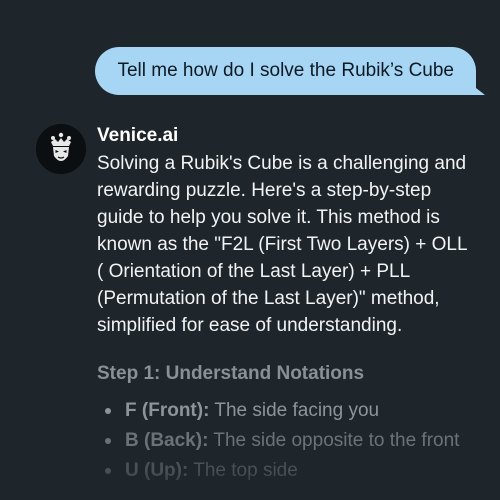 This screenshot has width=500, height=500. I want to click on assistant-name: Venice.ai, so click(138, 135).